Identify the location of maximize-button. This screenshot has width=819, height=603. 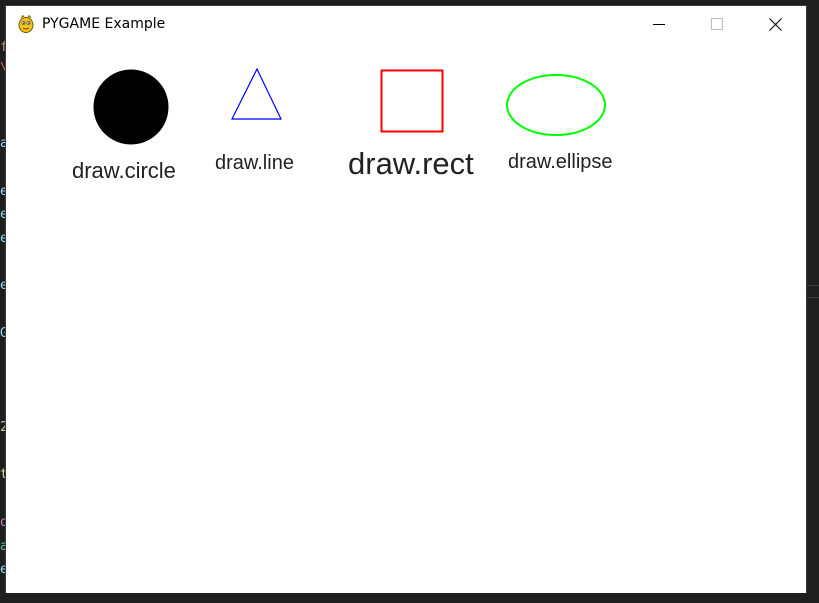
(717, 24).